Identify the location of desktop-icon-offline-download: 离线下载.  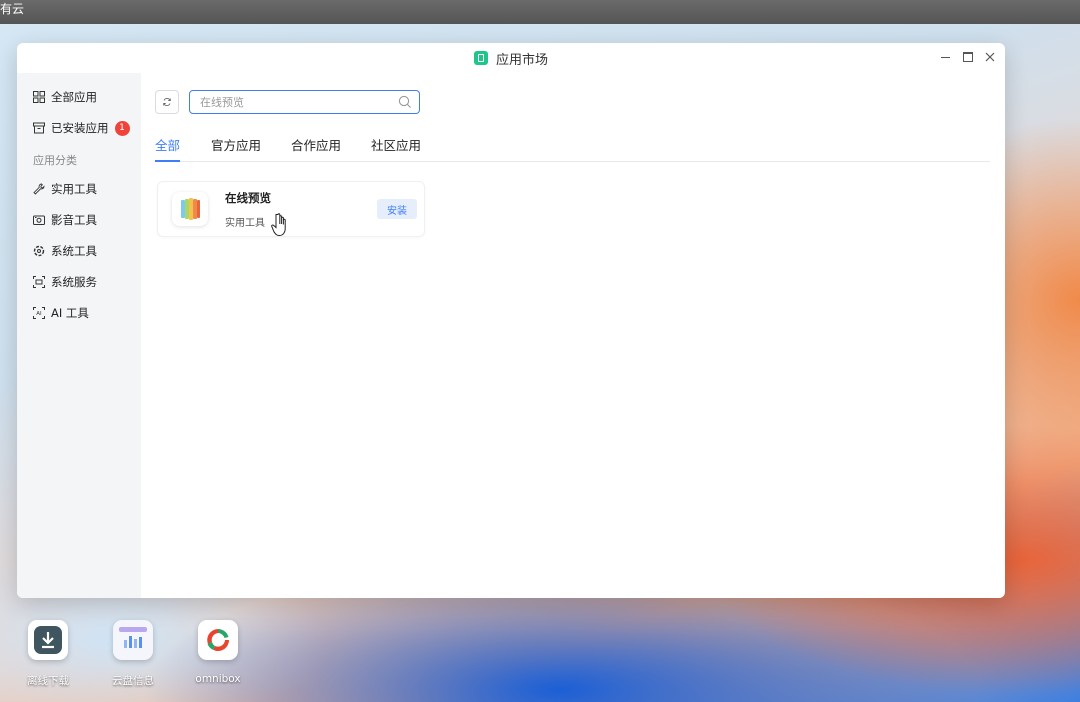
(48, 654).